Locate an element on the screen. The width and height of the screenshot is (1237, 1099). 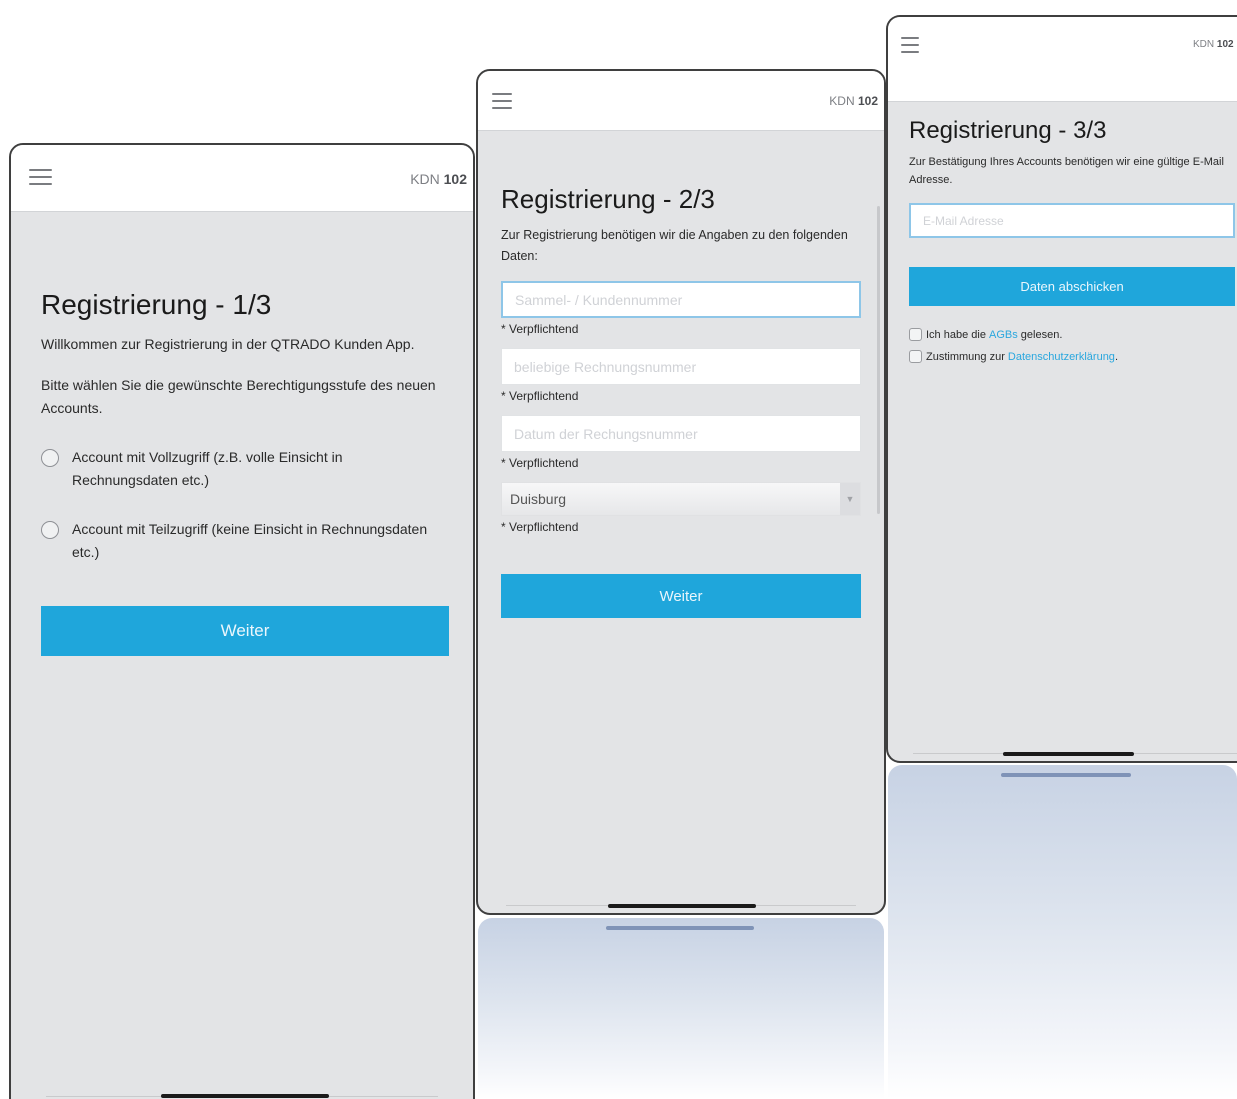
privacy-consent: Zustimmung zur Datenschutzerklärung. is located at coordinates (1072, 356).